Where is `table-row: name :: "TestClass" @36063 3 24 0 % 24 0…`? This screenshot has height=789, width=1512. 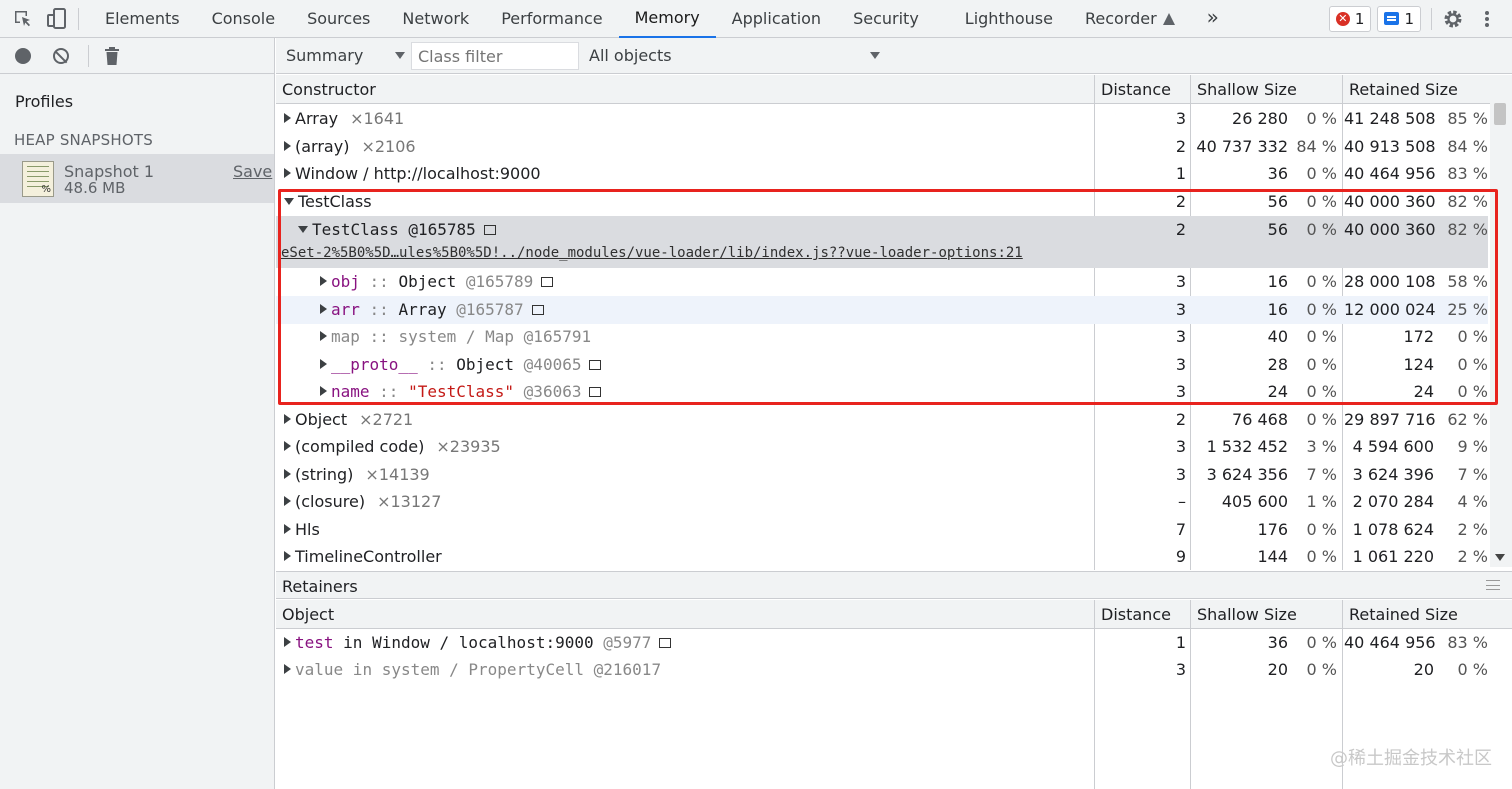
table-row: name :: "TestClass" @36063 3 24 0 % 24 0… is located at coordinates (882, 392).